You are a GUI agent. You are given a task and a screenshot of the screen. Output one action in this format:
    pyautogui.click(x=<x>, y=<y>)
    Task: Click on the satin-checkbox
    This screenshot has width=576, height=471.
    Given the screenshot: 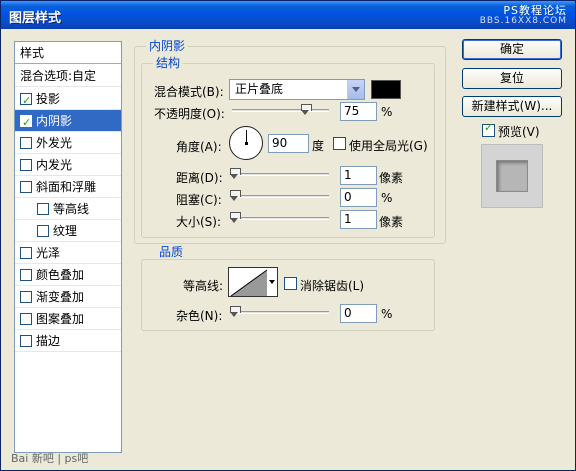 What is the action you would take?
    pyautogui.click(x=26, y=253)
    